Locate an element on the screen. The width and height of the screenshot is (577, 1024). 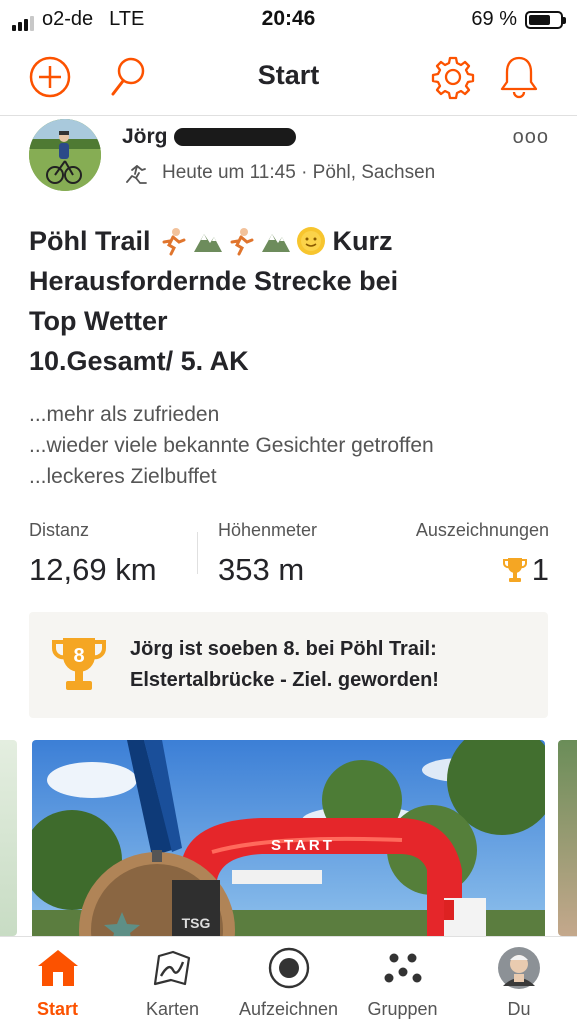
battery-icon is located at coordinates (545, 19).